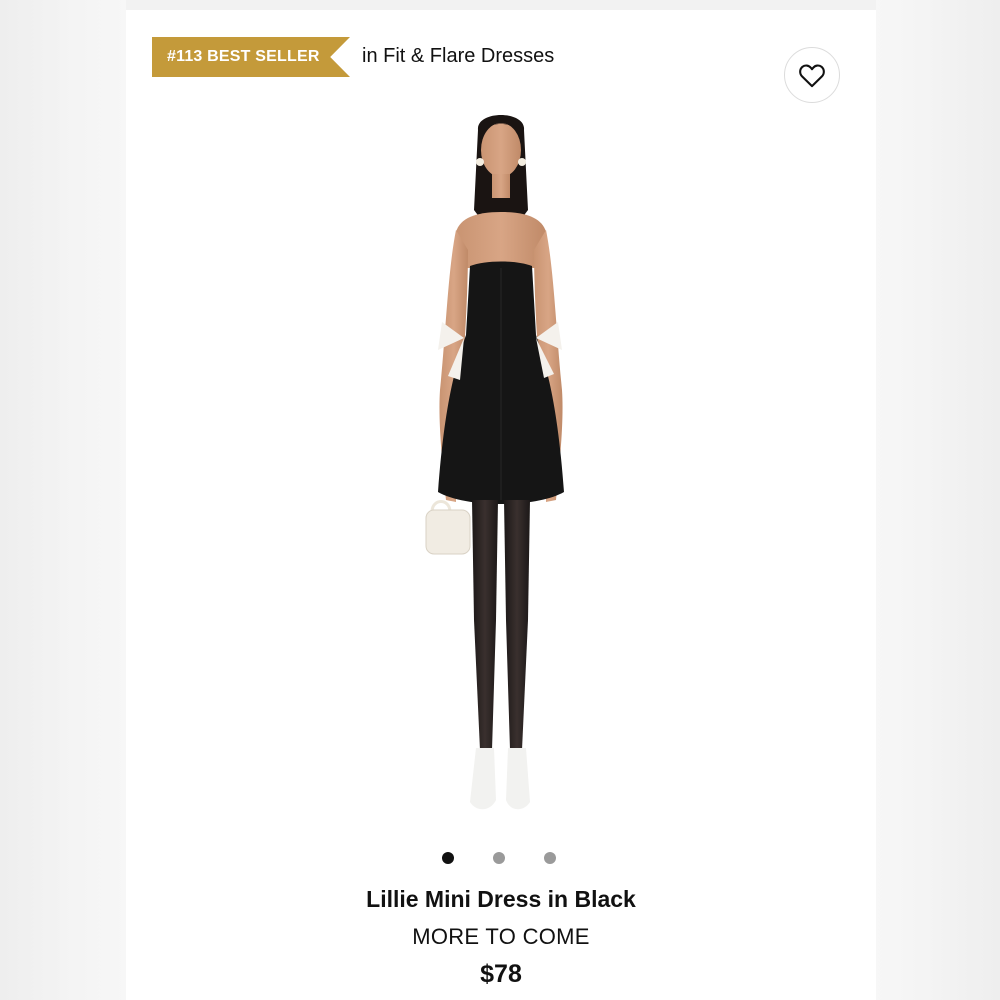 The image size is (1000, 1000). I want to click on heart-outline-icon, so click(812, 76).